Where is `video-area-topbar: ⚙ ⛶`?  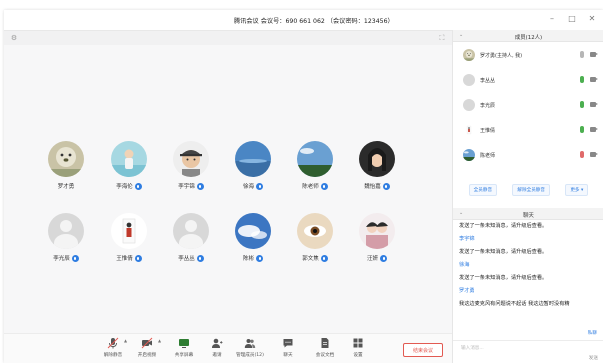
video-area-topbar: ⚙ ⛶ is located at coordinates (228, 38).